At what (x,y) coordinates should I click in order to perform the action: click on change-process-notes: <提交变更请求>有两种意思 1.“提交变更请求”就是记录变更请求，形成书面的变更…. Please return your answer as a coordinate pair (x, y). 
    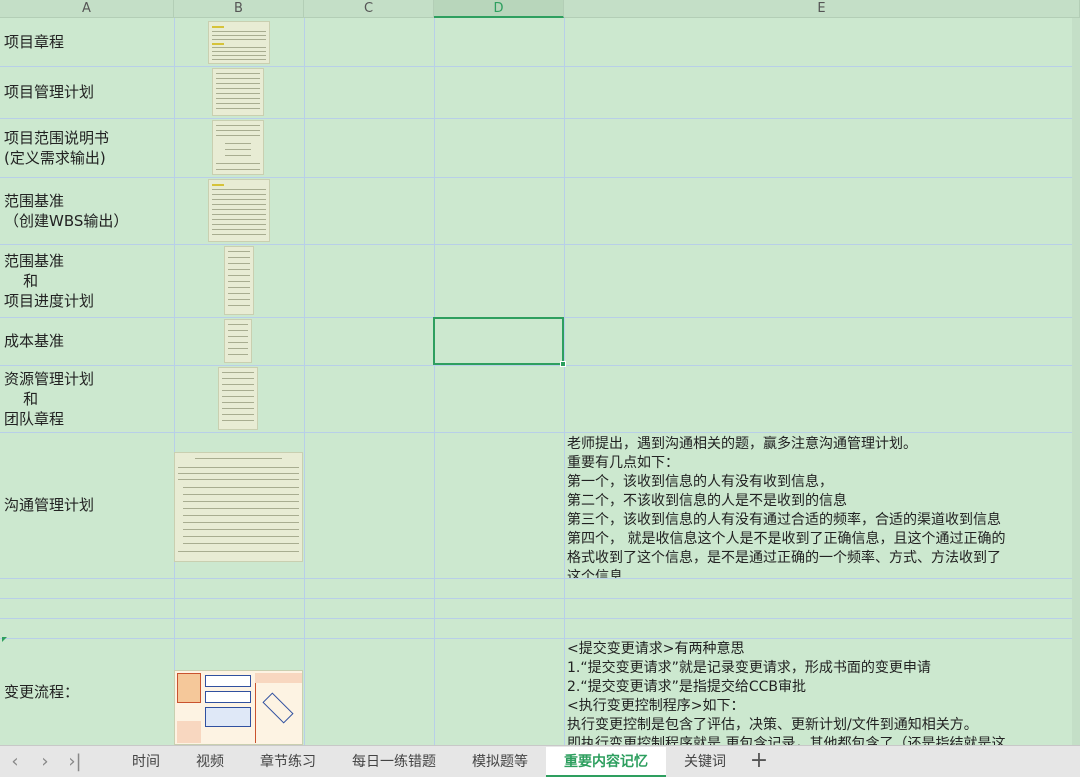
    Looking at the image, I should click on (819, 692).